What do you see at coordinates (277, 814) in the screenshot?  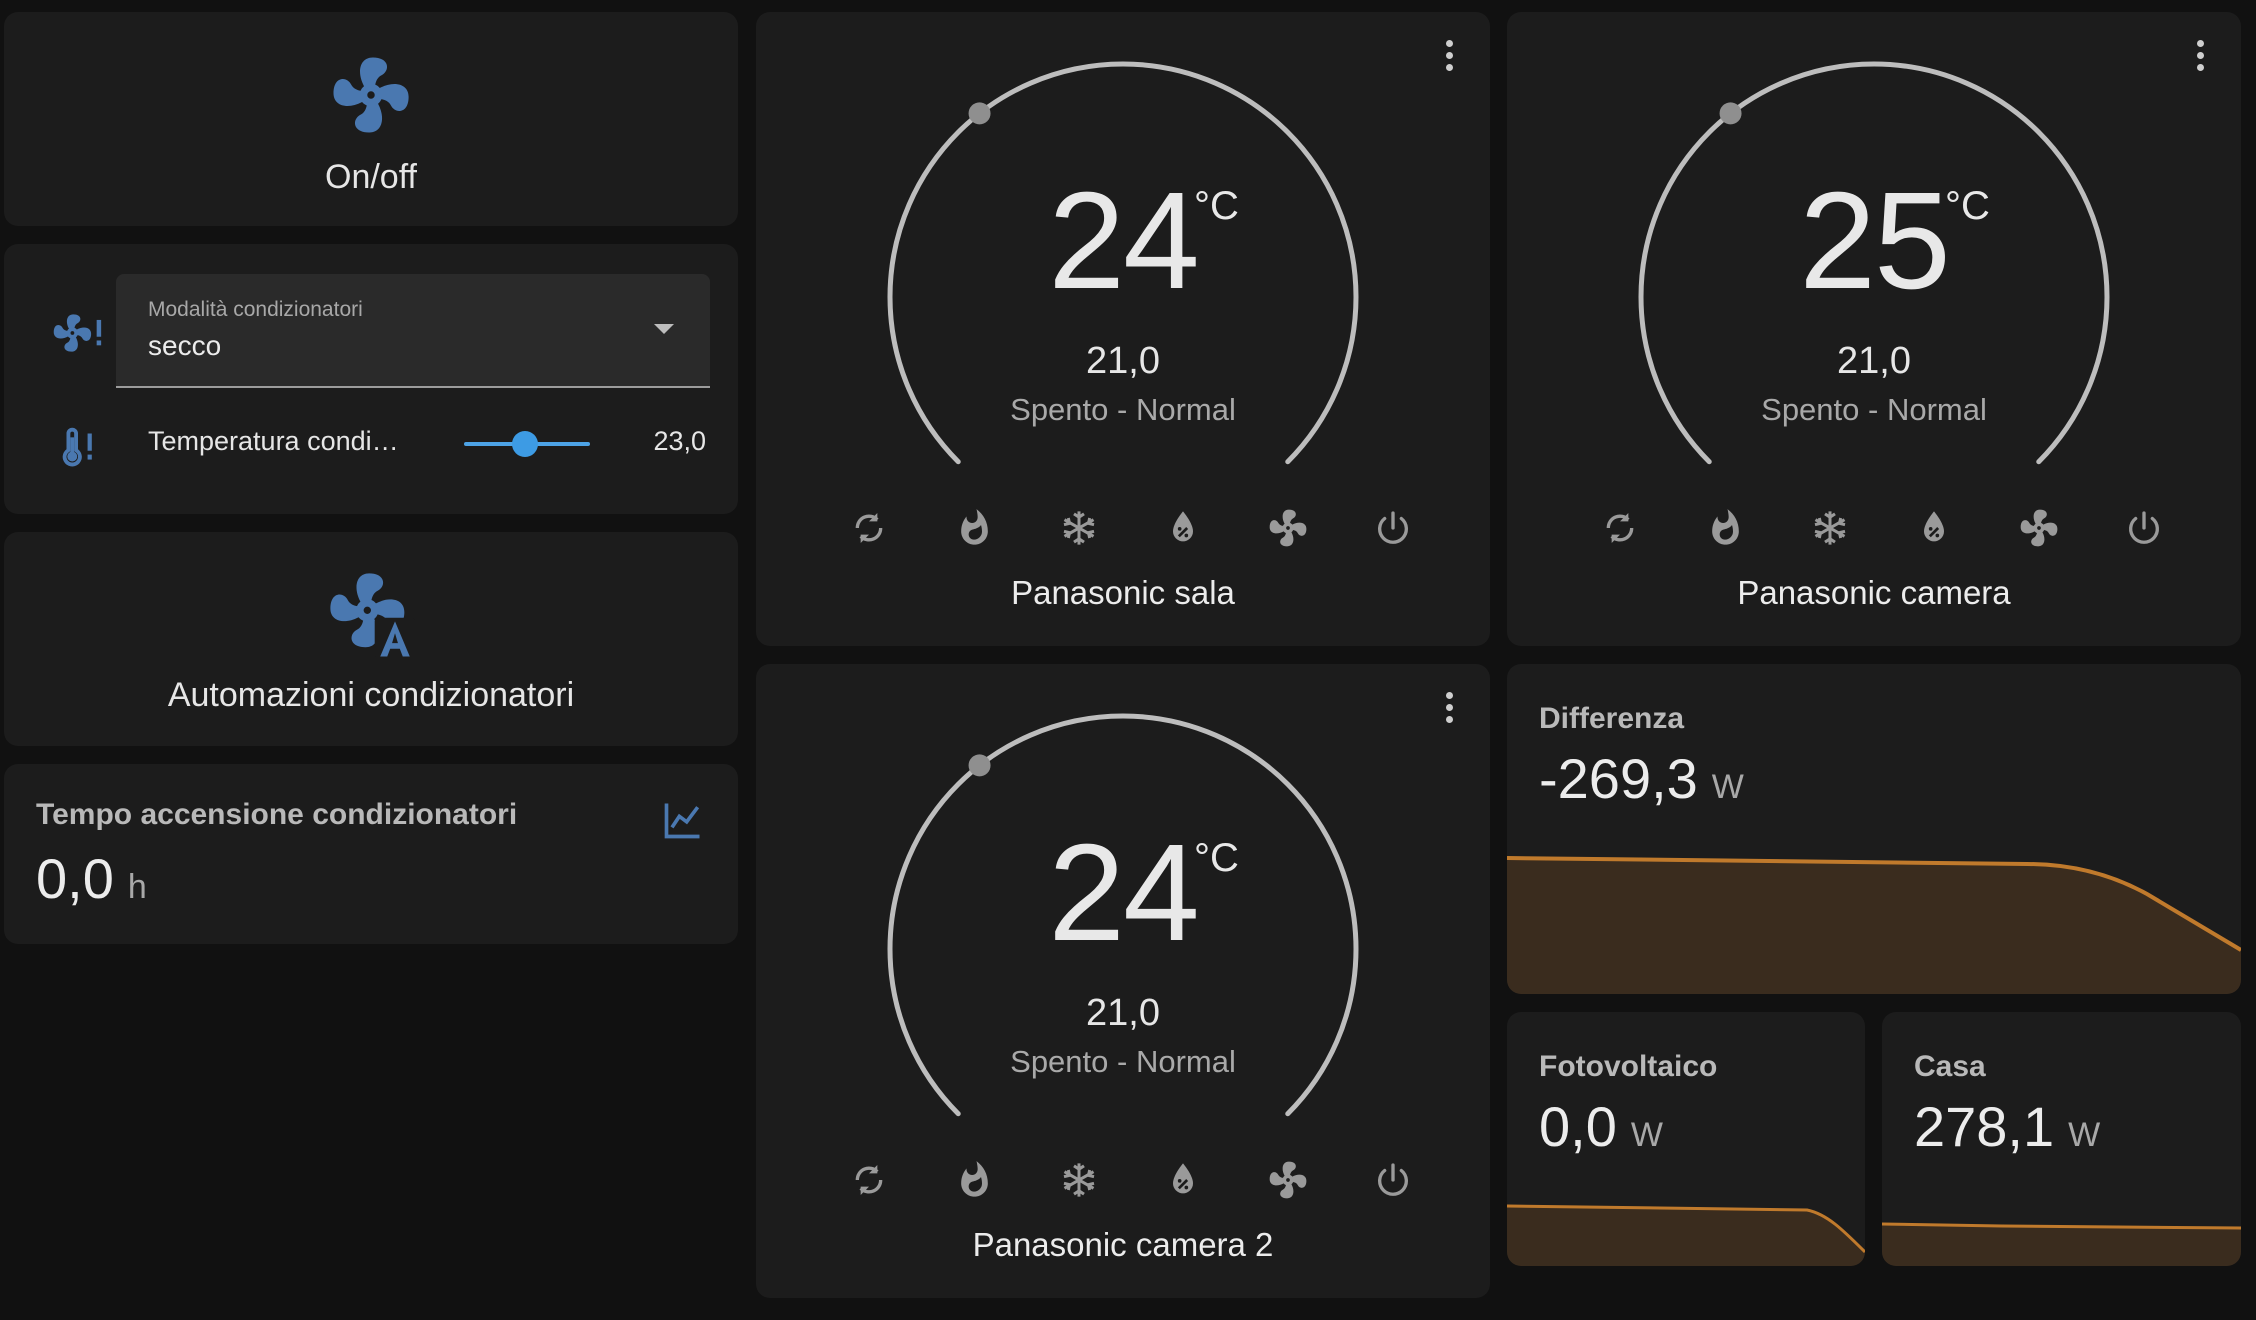 I see `sensor-name: Tempo accensione condizionatori` at bounding box center [277, 814].